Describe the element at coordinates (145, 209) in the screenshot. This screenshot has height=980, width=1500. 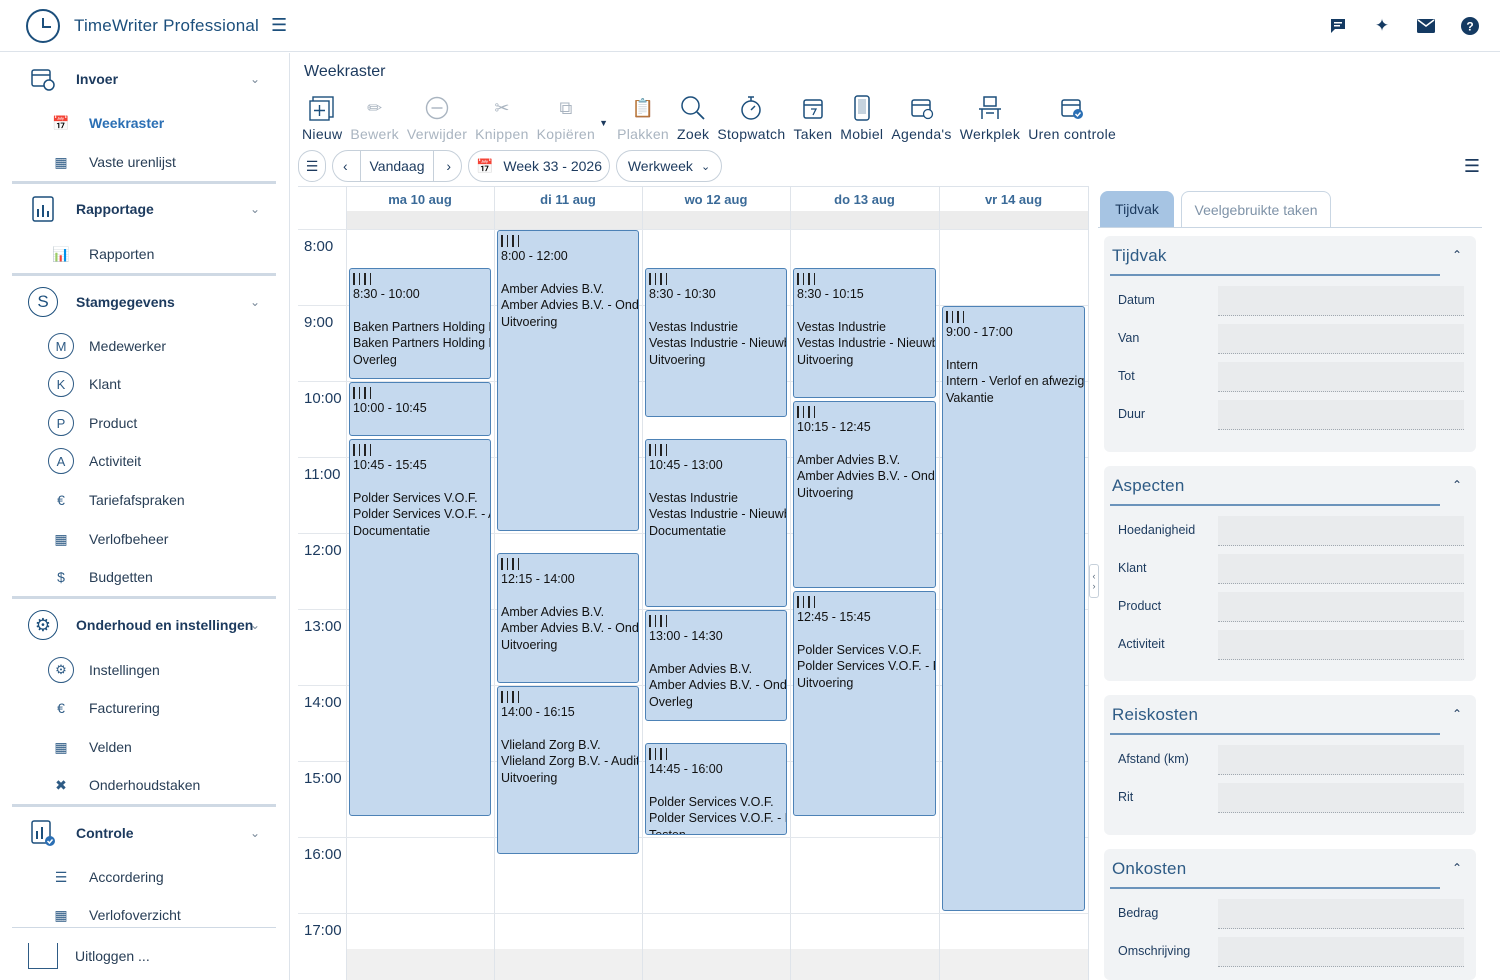
I see `section-rapportage: Rapportage ⌄` at that location.